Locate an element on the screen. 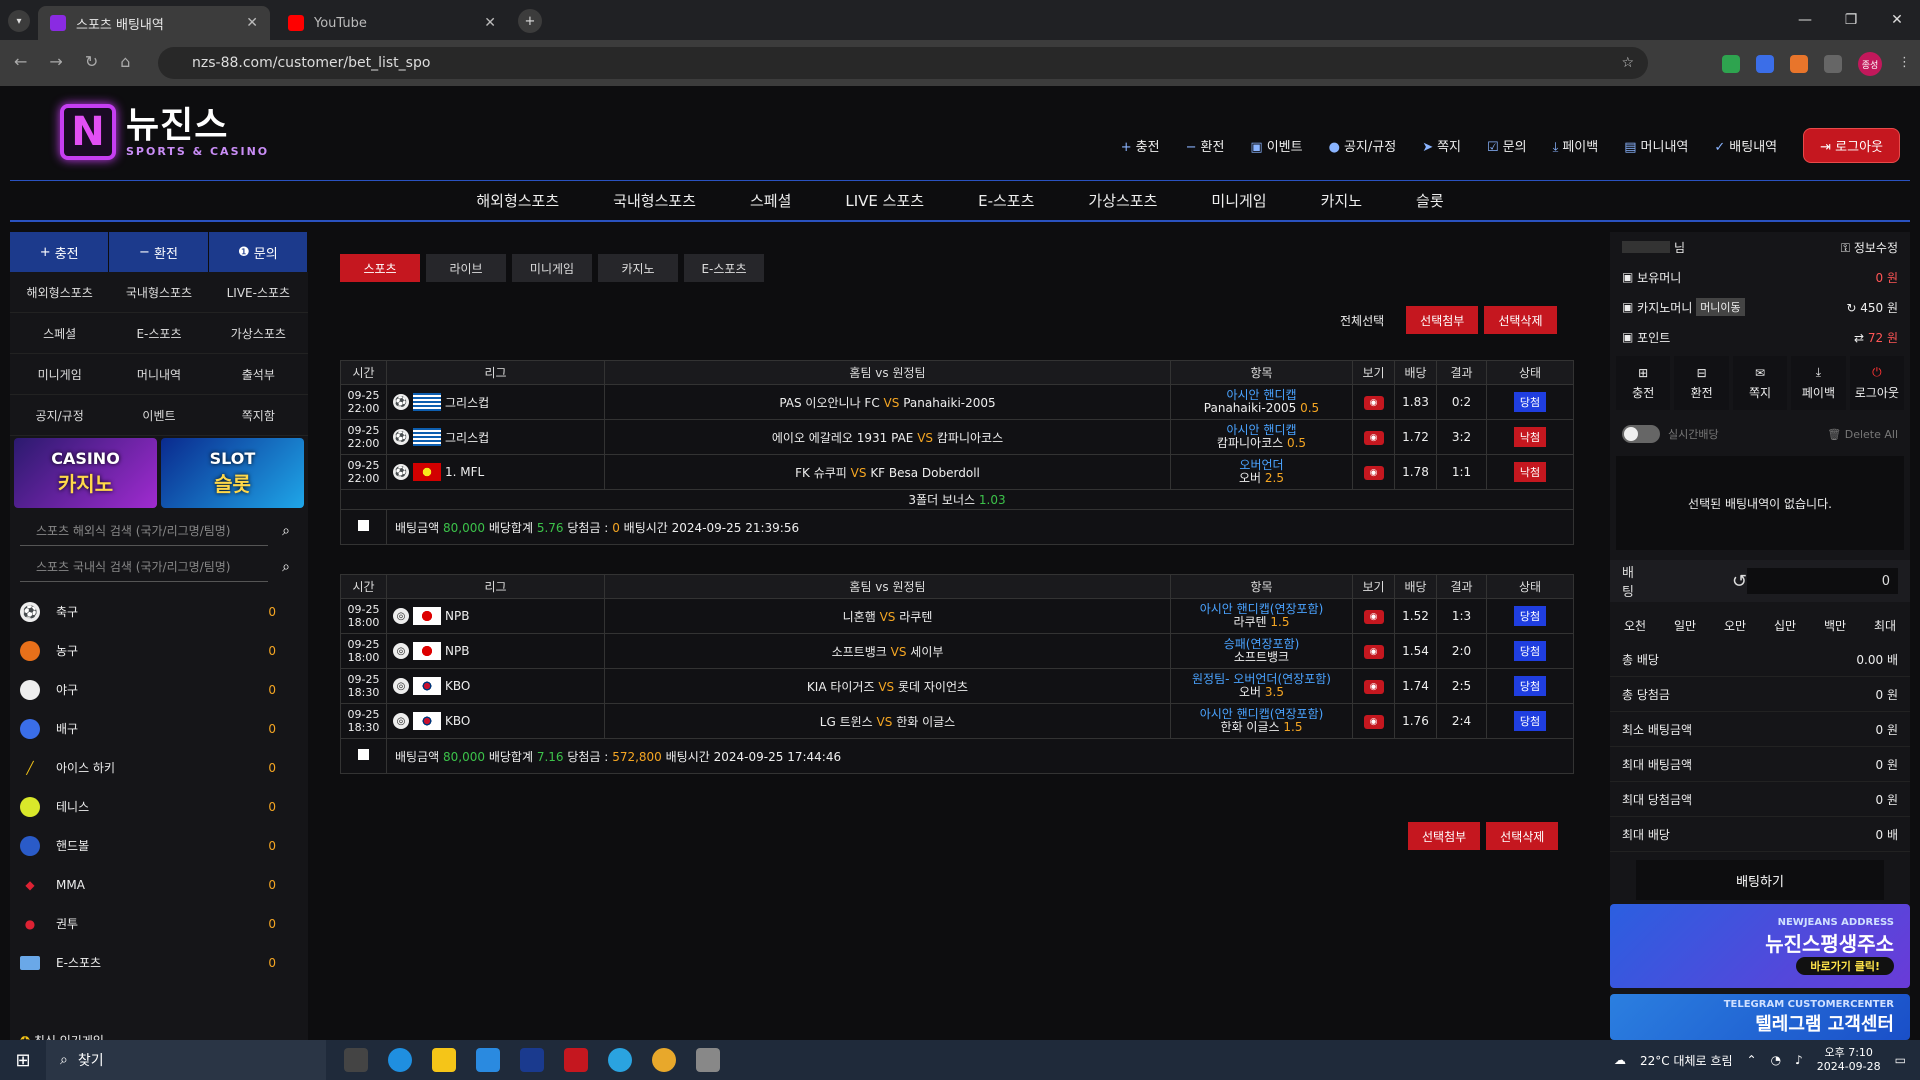 This screenshot has height=1080, width=1920. site-logo: N 뉴진스 SPORTS & CASINO is located at coordinates (164, 132).